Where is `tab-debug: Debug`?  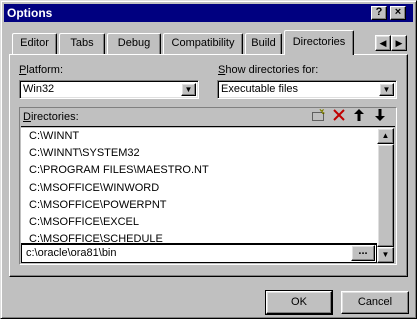 tab-debug: Debug is located at coordinates (134, 43).